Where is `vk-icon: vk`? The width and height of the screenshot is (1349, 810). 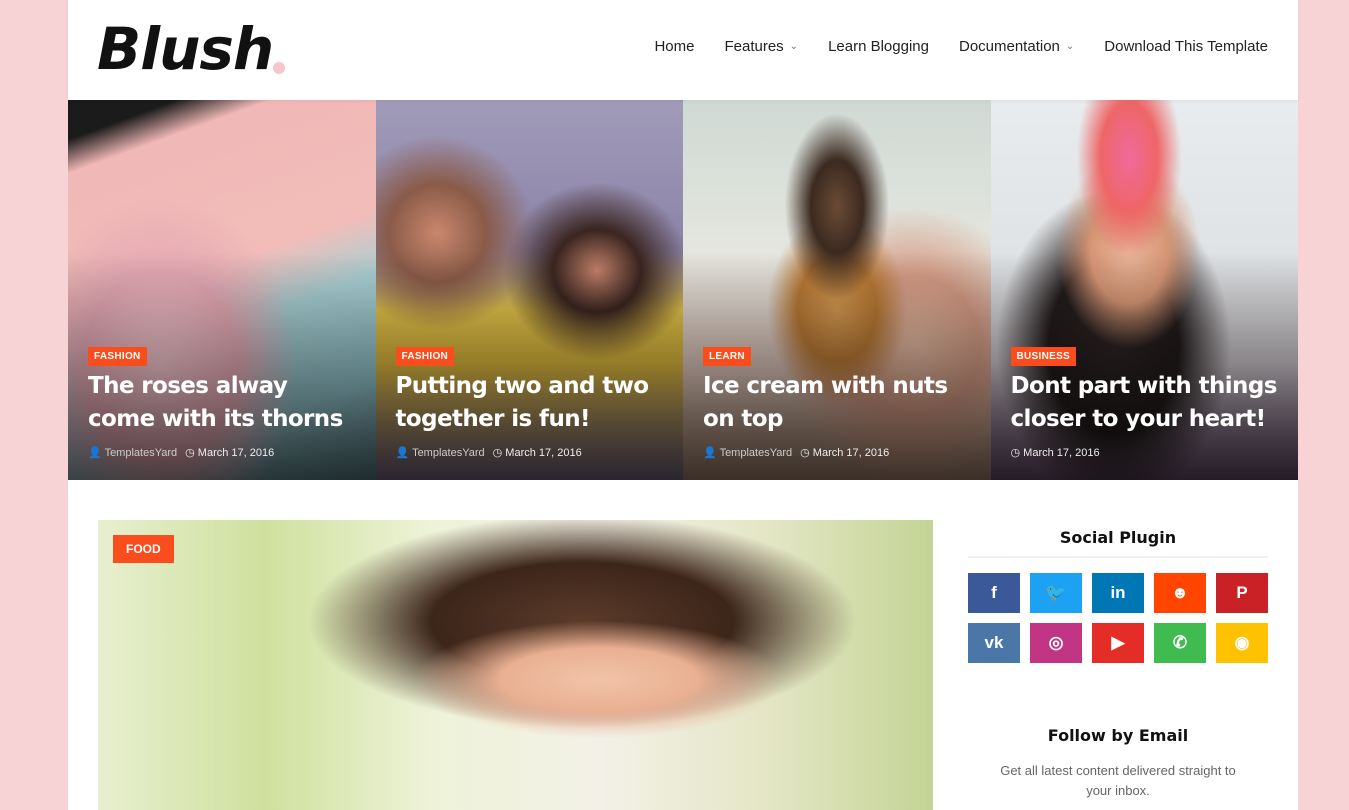 vk-icon: vk is located at coordinates (994, 642).